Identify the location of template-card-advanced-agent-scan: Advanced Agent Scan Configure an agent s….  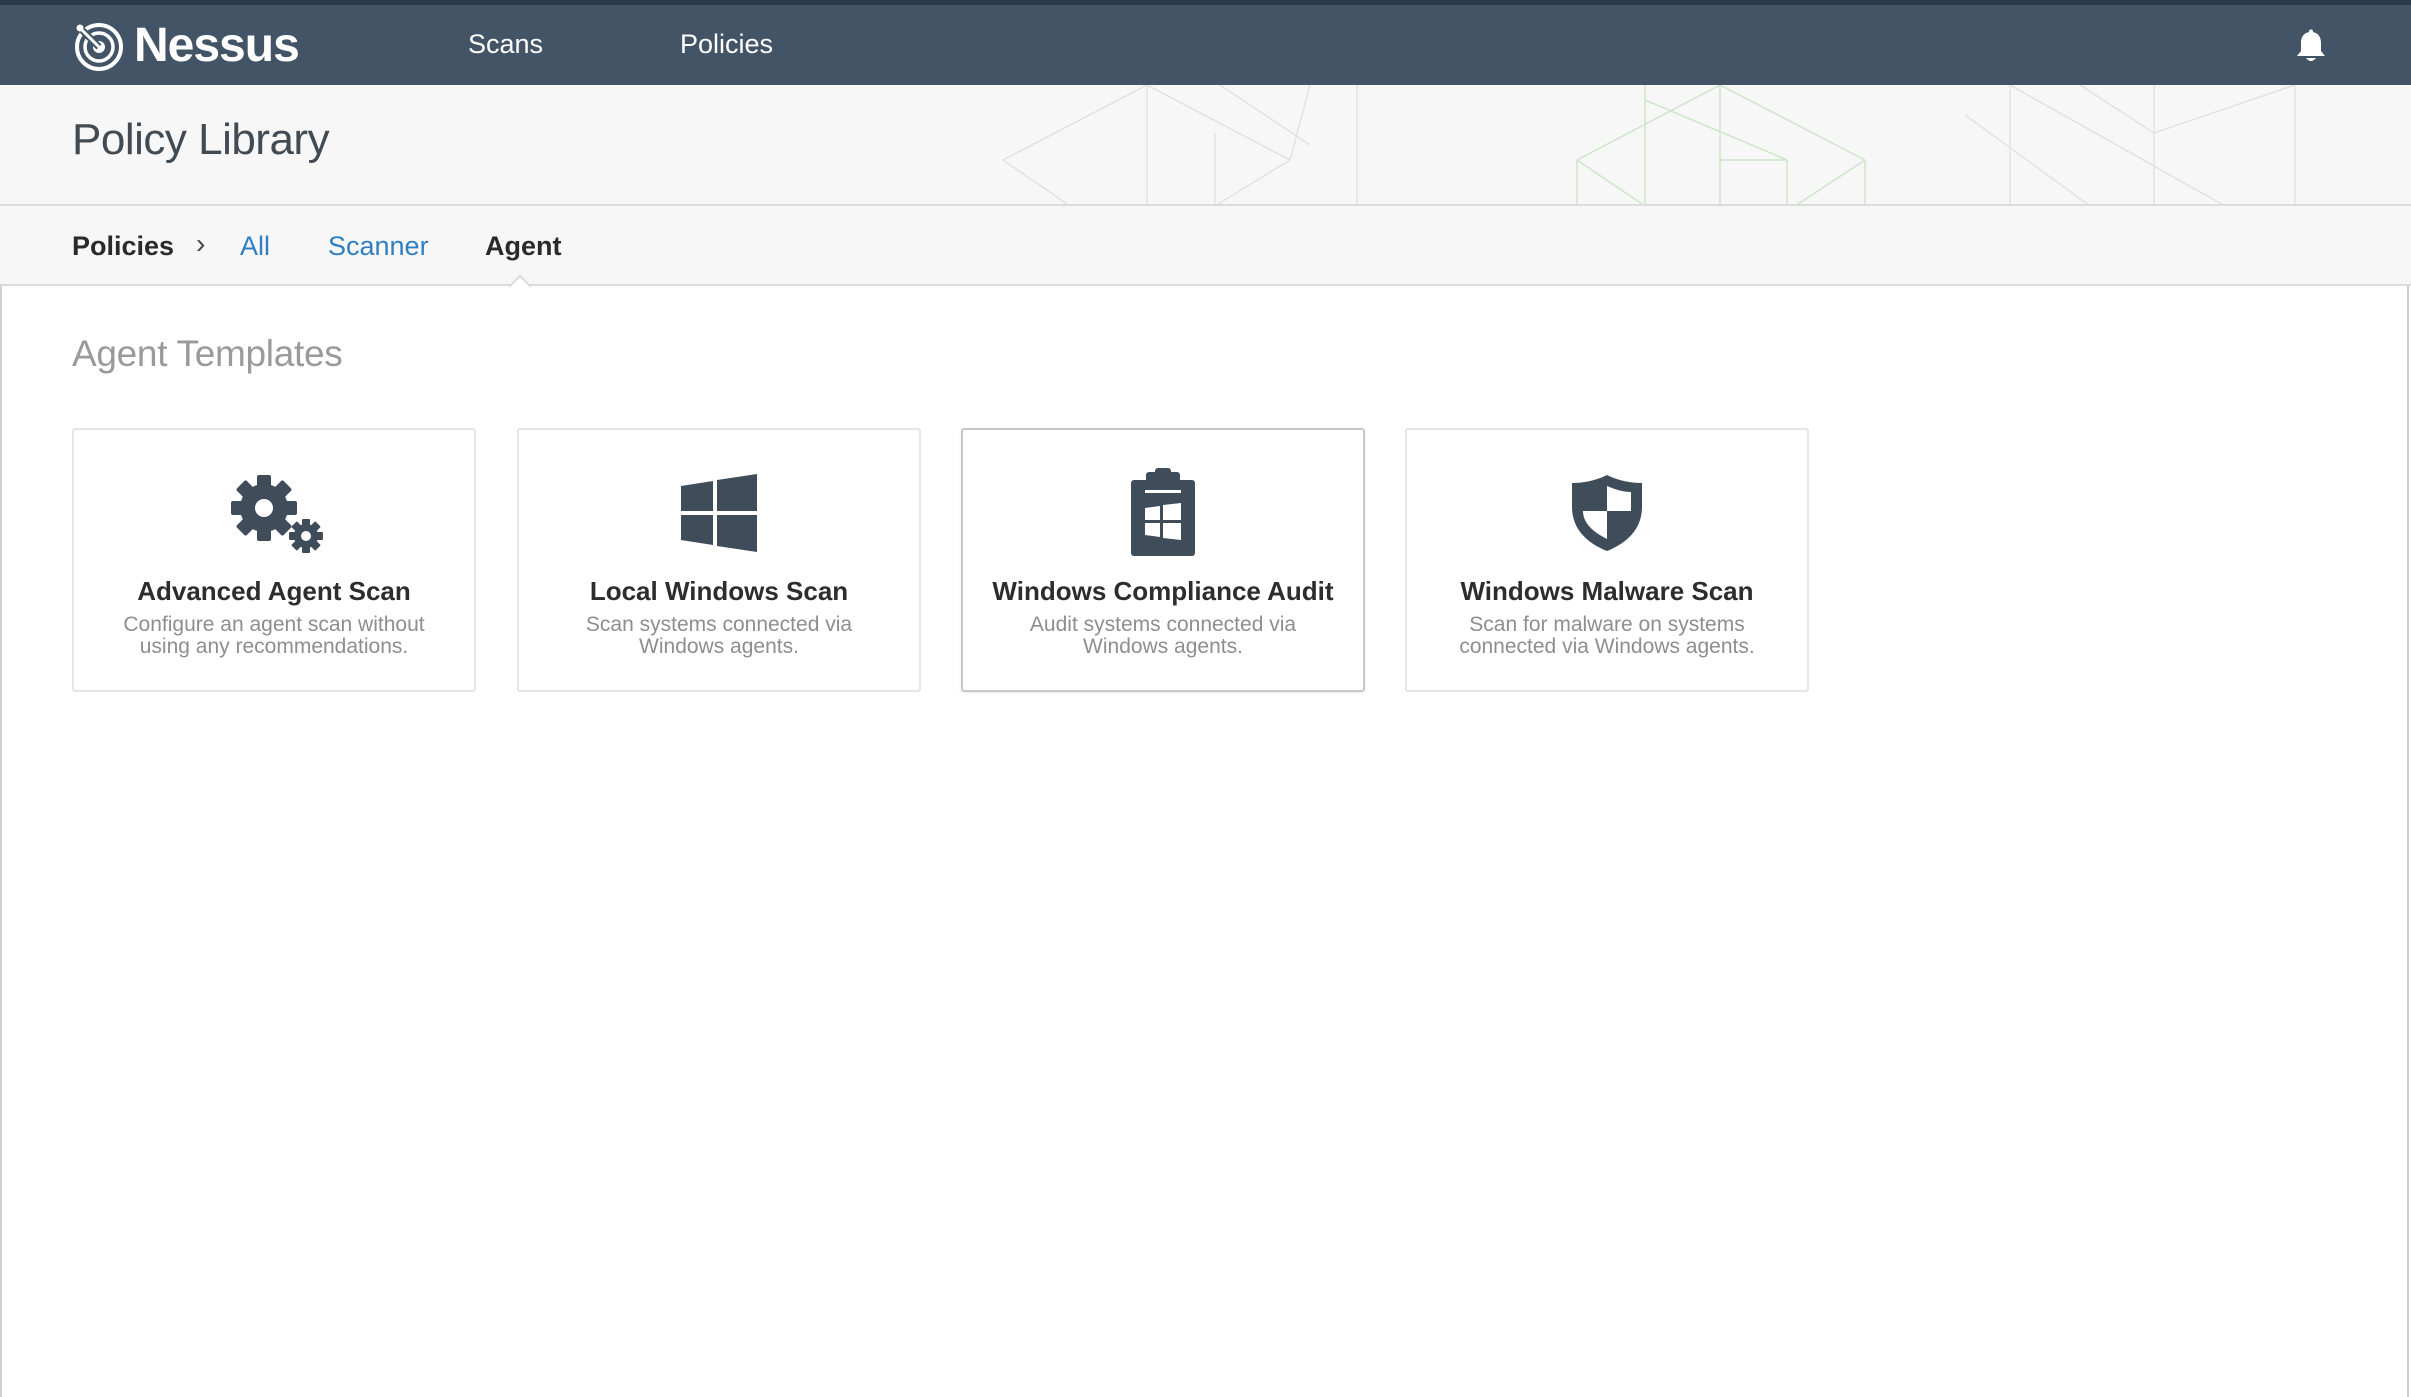
(274, 560).